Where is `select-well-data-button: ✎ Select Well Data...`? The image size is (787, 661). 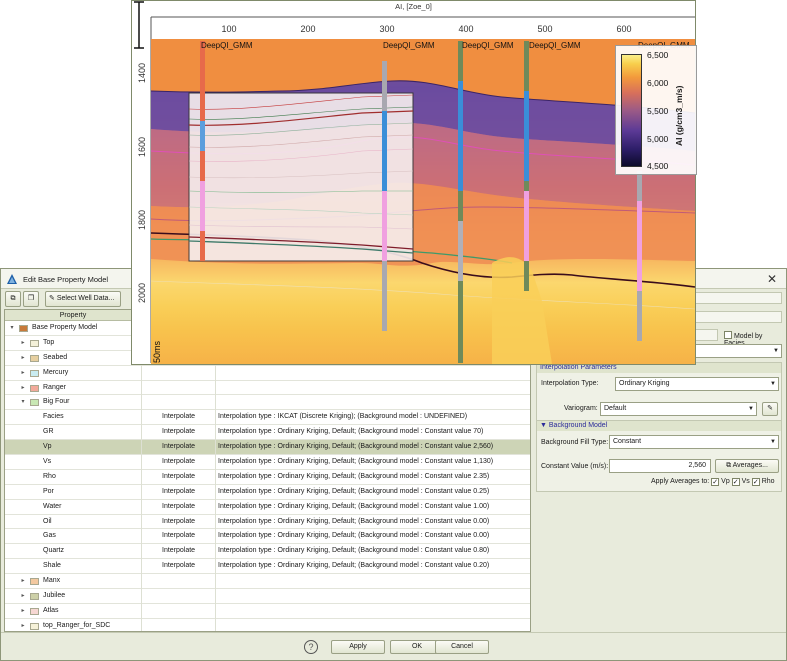
select-well-data-button: ✎ Select Well Data... is located at coordinates (83, 299).